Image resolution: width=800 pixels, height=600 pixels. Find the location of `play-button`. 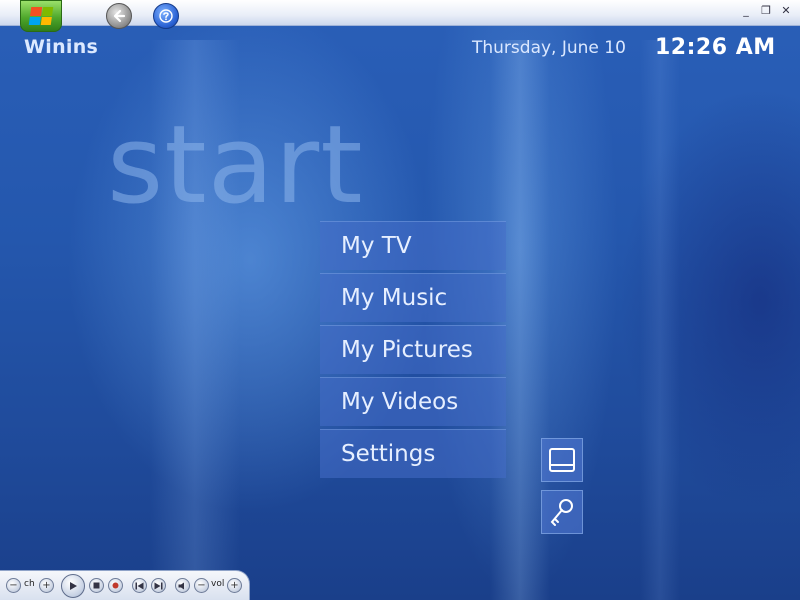

play-button is located at coordinates (73, 586).